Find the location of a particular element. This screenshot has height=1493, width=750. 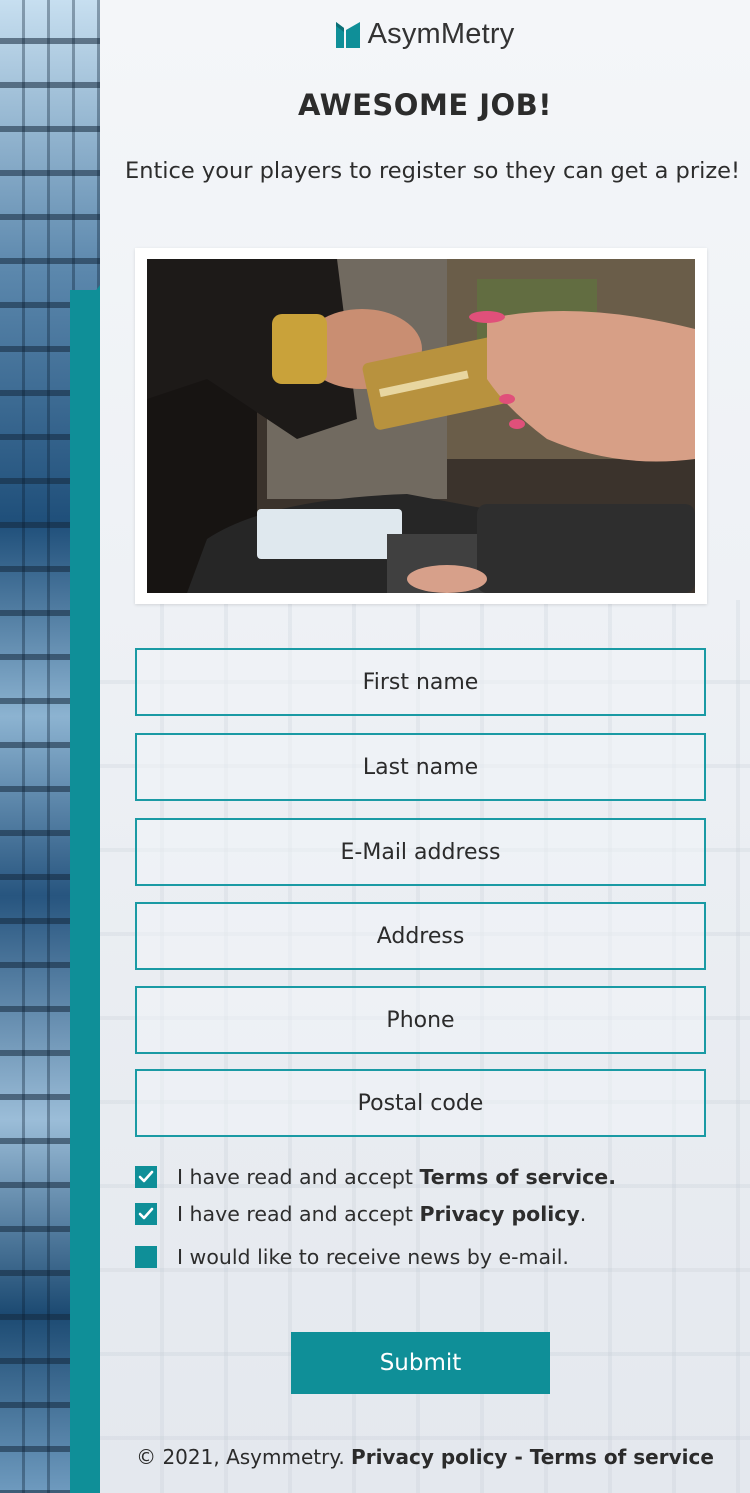

footer-privacy-link: Privacy policy is located at coordinates (429, 1457).